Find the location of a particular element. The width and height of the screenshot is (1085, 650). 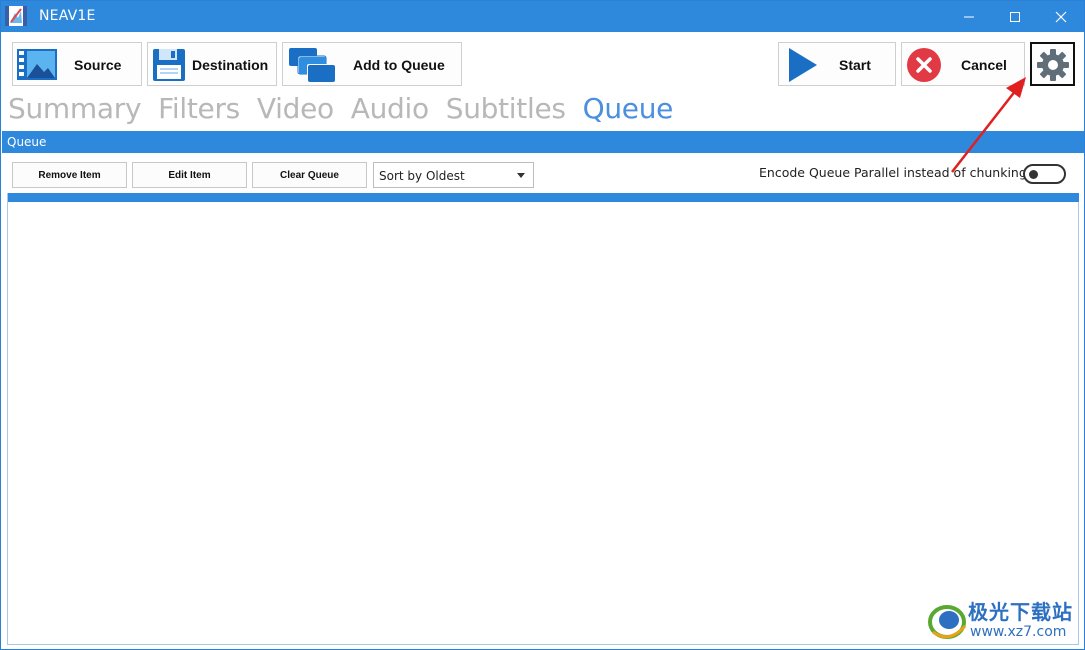

watermark-url: www.xz7.com is located at coordinates (1018, 632).